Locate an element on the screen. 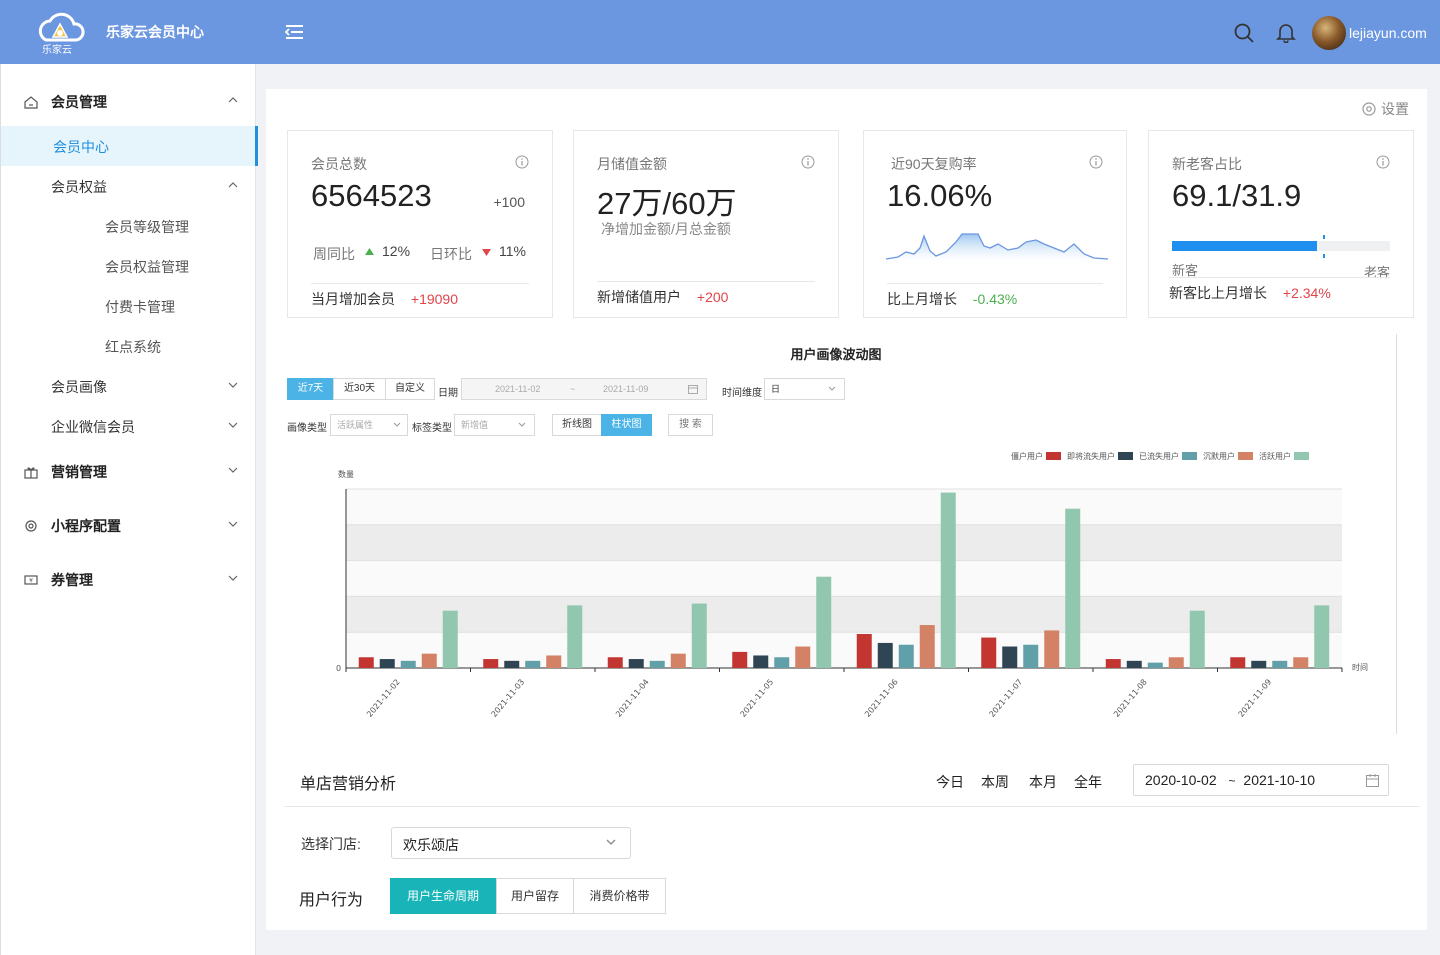 This screenshot has height=955, width=1440. stat-title: 近90天复购率 is located at coordinates (934, 164).